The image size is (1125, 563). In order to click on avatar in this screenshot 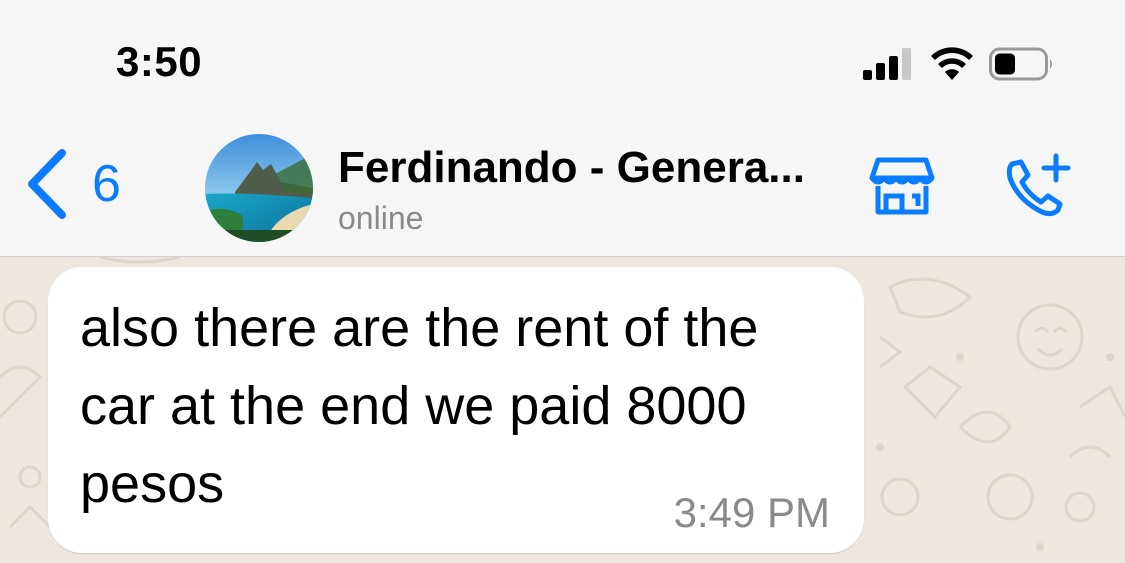, I will do `click(259, 188)`.